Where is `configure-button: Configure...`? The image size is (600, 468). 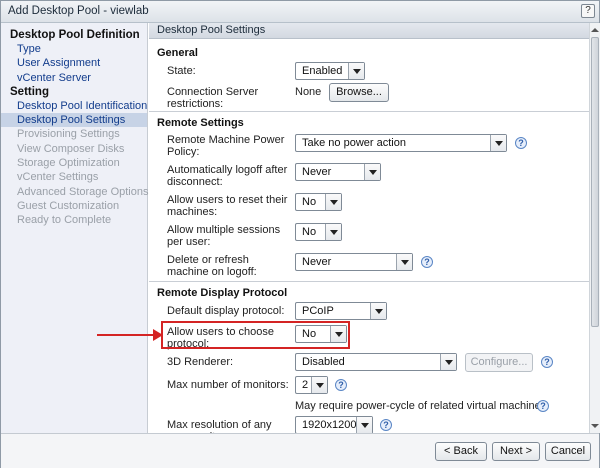 configure-button: Configure... is located at coordinates (499, 362).